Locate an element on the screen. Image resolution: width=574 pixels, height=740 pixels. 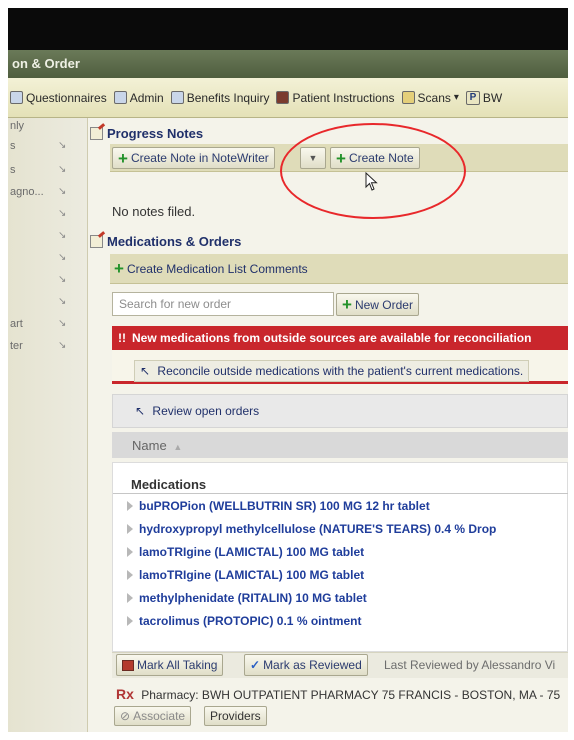
providers-button: Providers is located at coordinates (235, 716).